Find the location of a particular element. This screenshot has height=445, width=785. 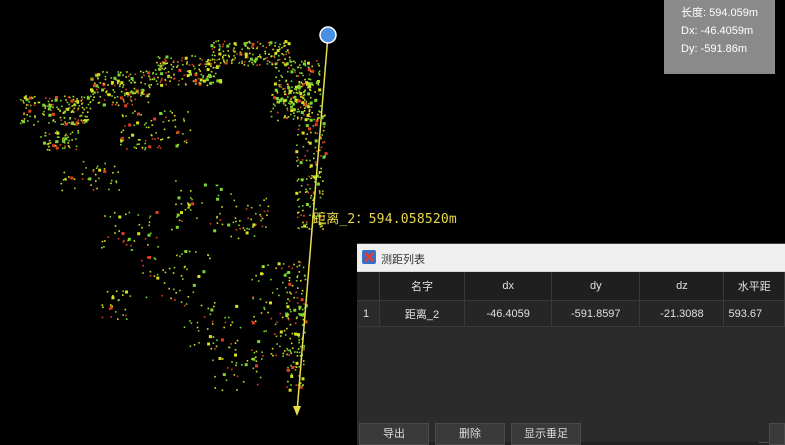

panel-titlebar: 测距列表 is located at coordinates (571, 258).